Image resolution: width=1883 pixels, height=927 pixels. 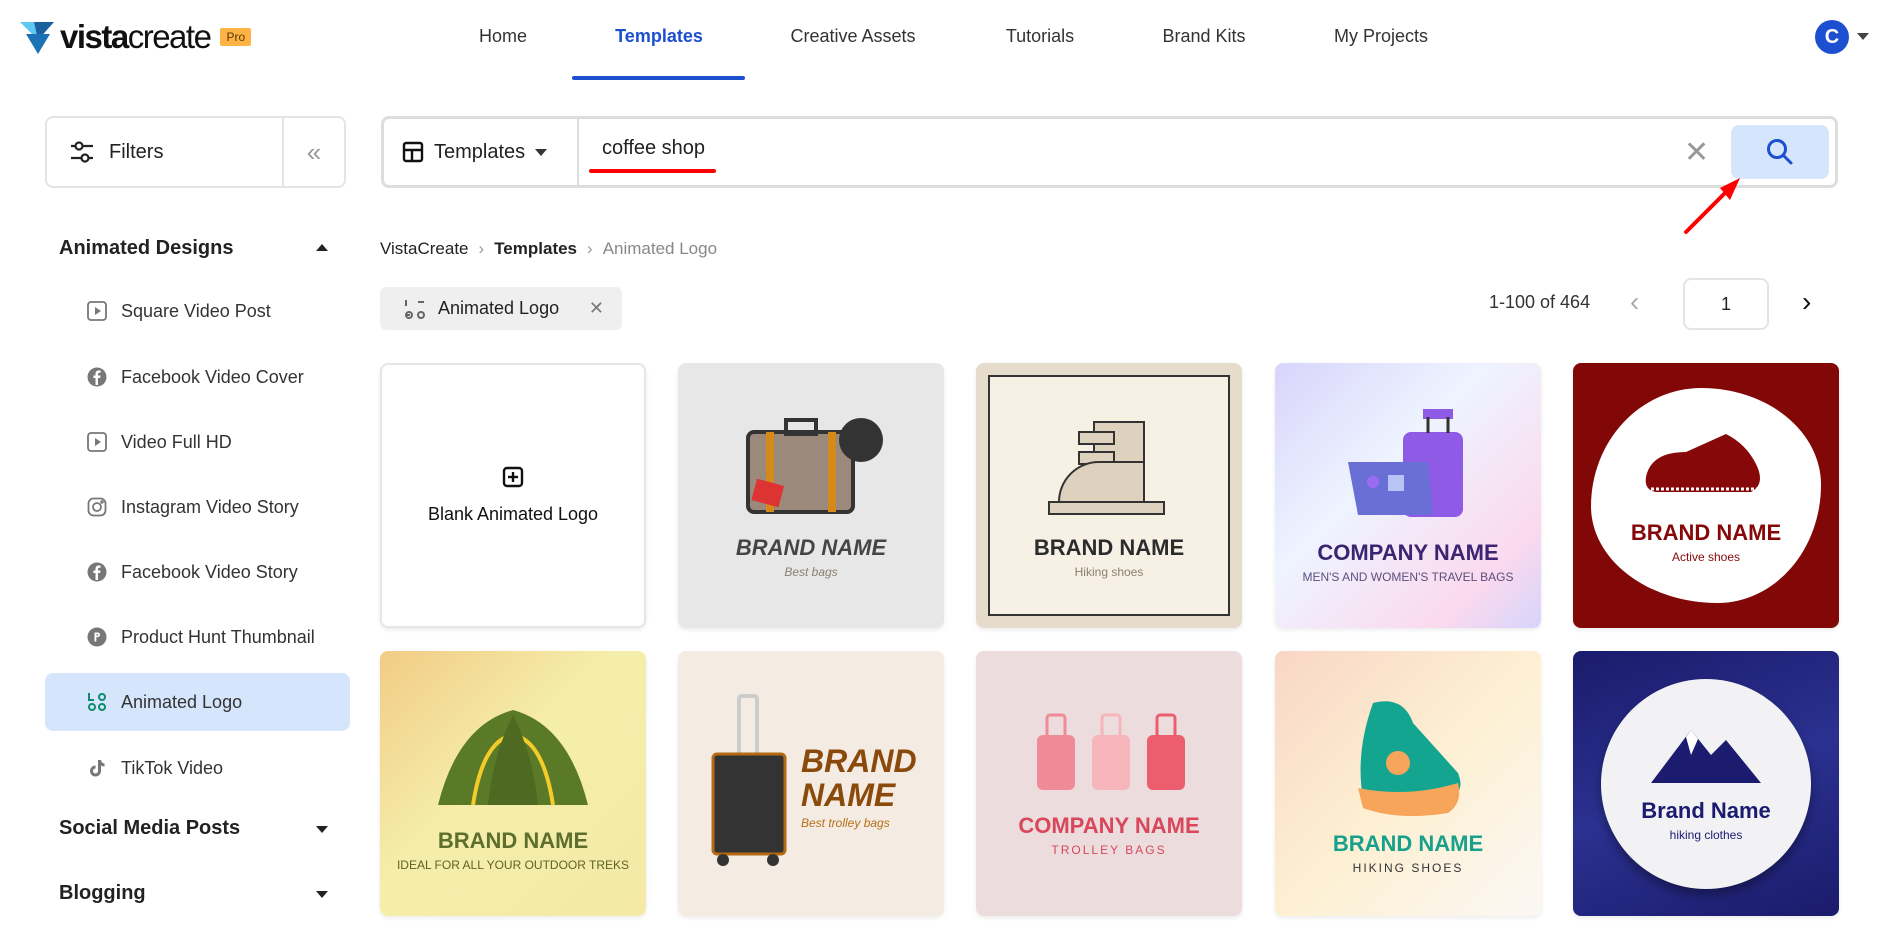 What do you see at coordinates (176, 441) in the screenshot?
I see `sidebar-item-label: Video Full HD` at bounding box center [176, 441].